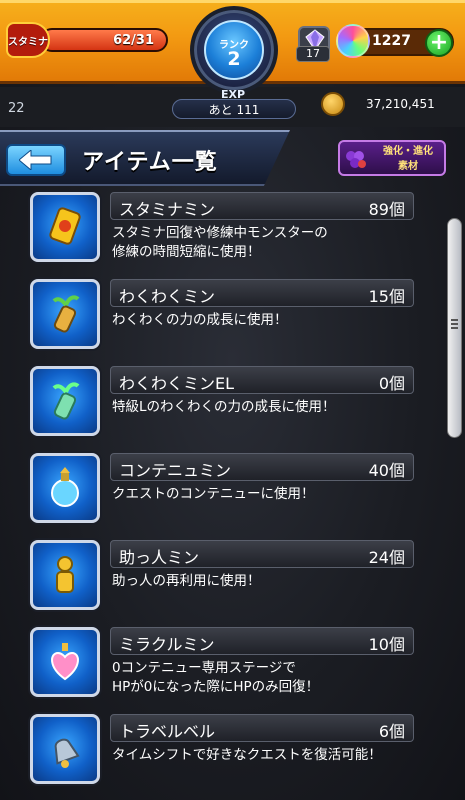 The image size is (465, 800). Describe the element at coordinates (391, 383) in the screenshot. I see `item-count: 0個` at that location.